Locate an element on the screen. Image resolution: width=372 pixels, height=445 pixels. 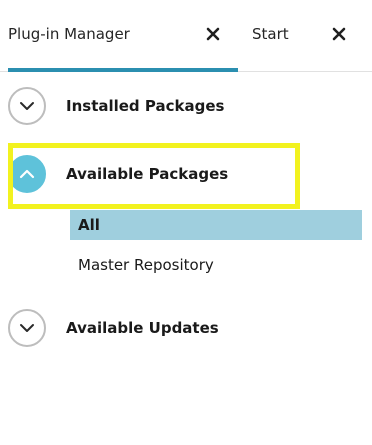
list-item-all: All is located at coordinates (216, 225).